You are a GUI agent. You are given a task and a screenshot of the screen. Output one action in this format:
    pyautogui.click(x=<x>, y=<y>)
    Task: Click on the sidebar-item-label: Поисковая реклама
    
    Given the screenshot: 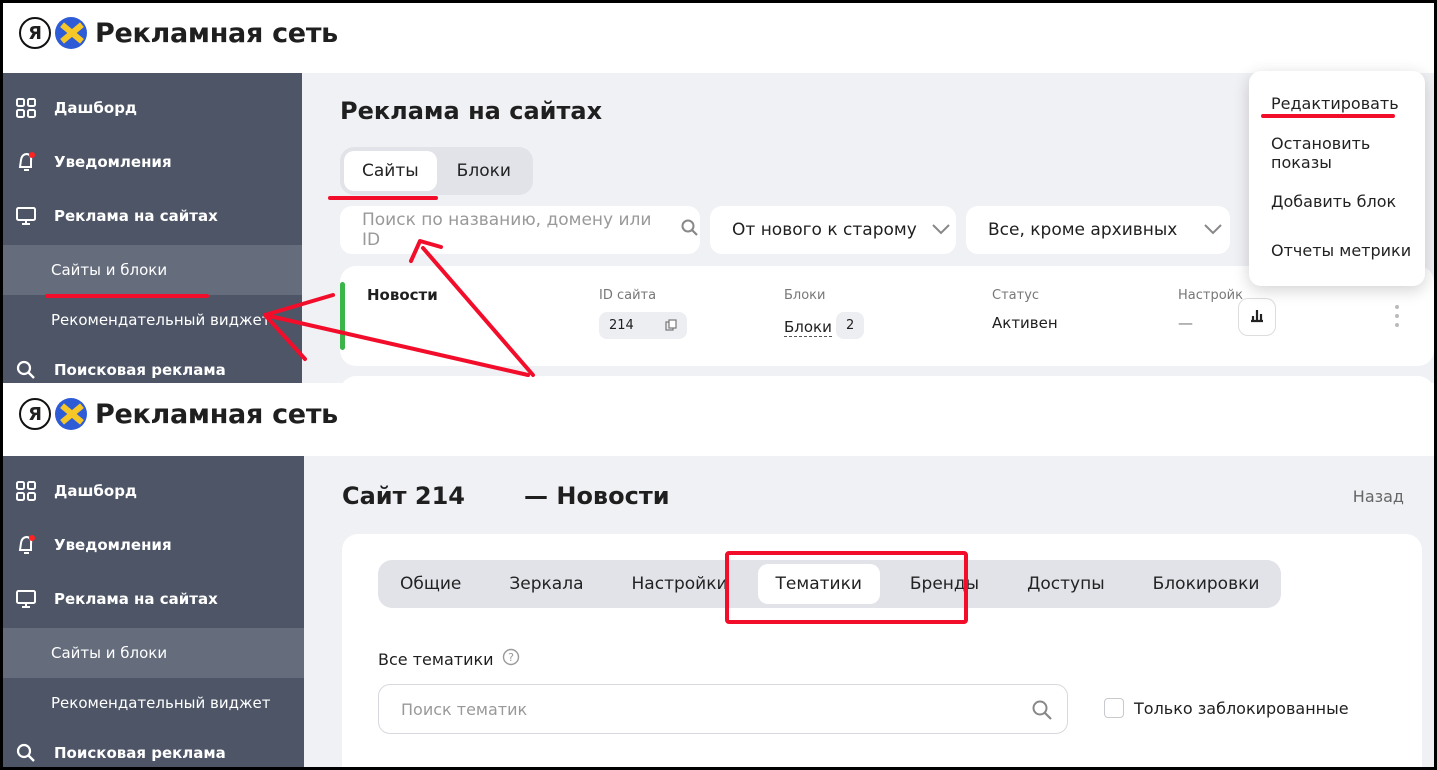 What is the action you would take?
    pyautogui.click(x=140, y=753)
    